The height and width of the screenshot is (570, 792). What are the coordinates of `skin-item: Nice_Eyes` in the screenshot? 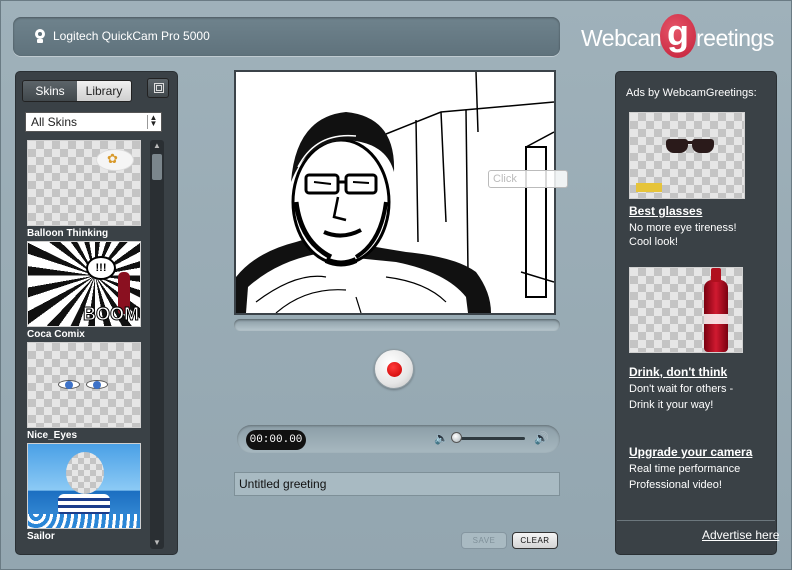 It's located at (89, 392).